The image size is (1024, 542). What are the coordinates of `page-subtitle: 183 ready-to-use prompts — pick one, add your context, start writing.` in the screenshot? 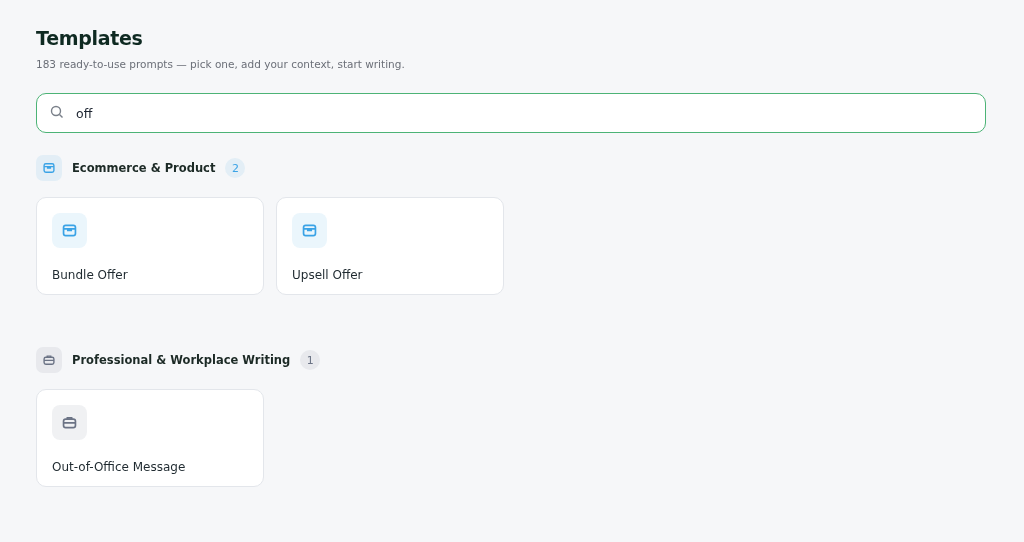 It's located at (221, 64).